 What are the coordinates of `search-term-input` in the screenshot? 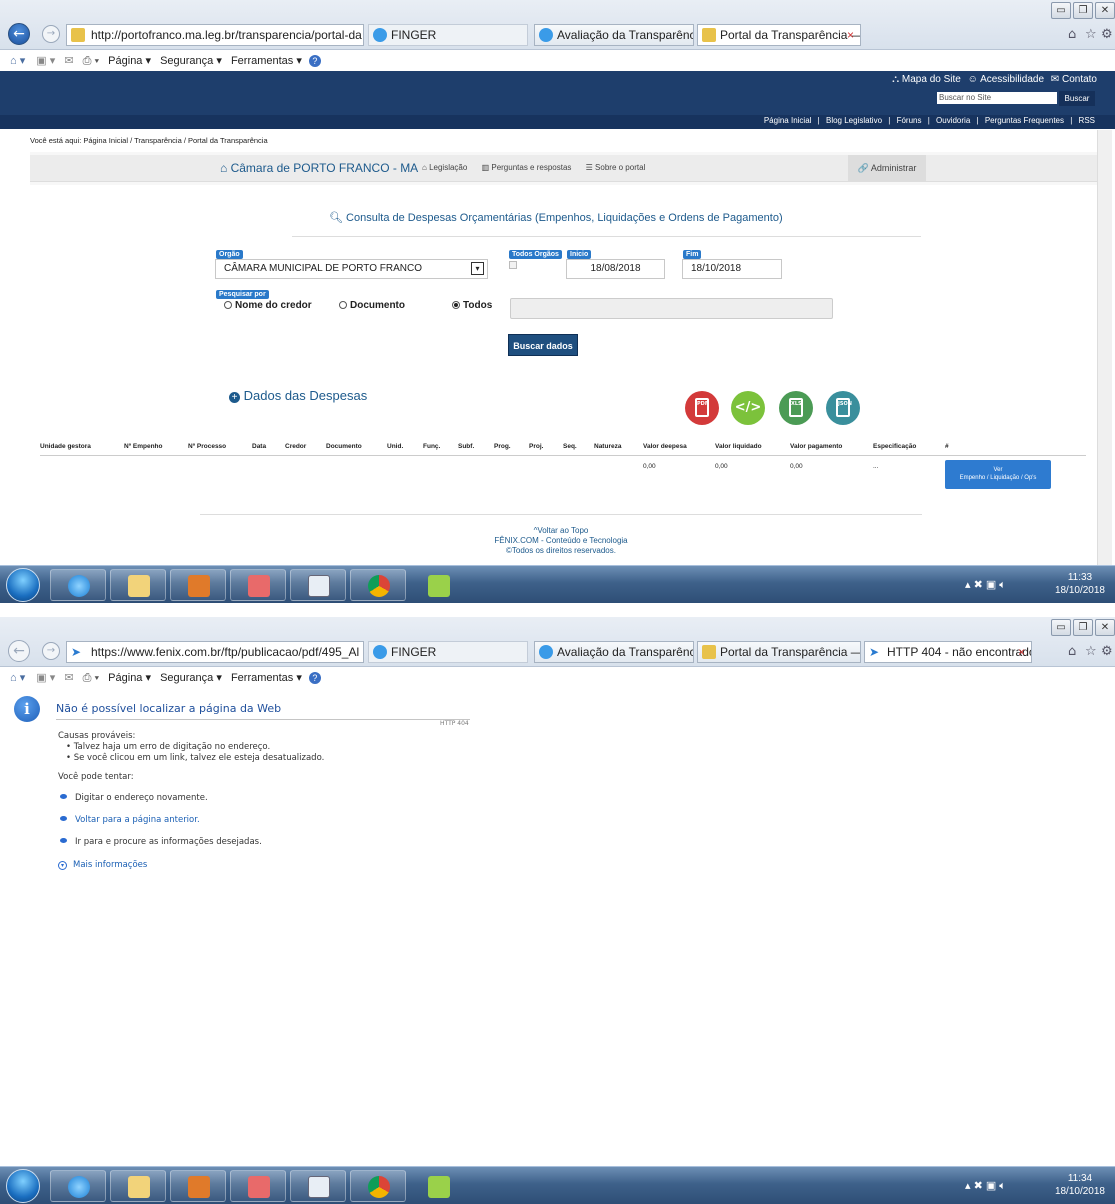 It's located at (671, 308).